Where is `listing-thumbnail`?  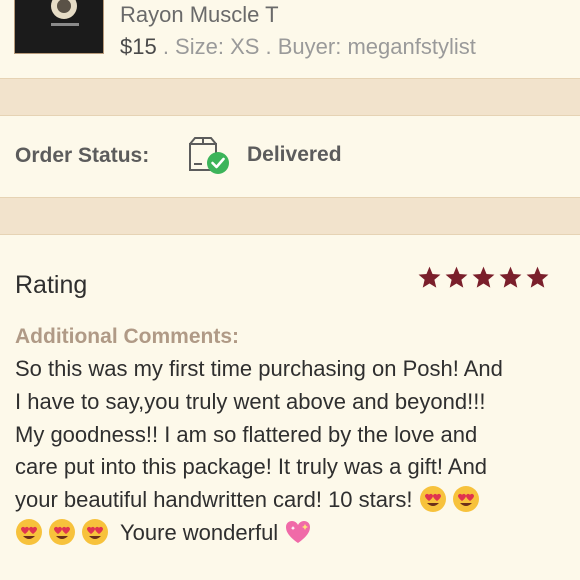
listing-thumbnail is located at coordinates (59, 27).